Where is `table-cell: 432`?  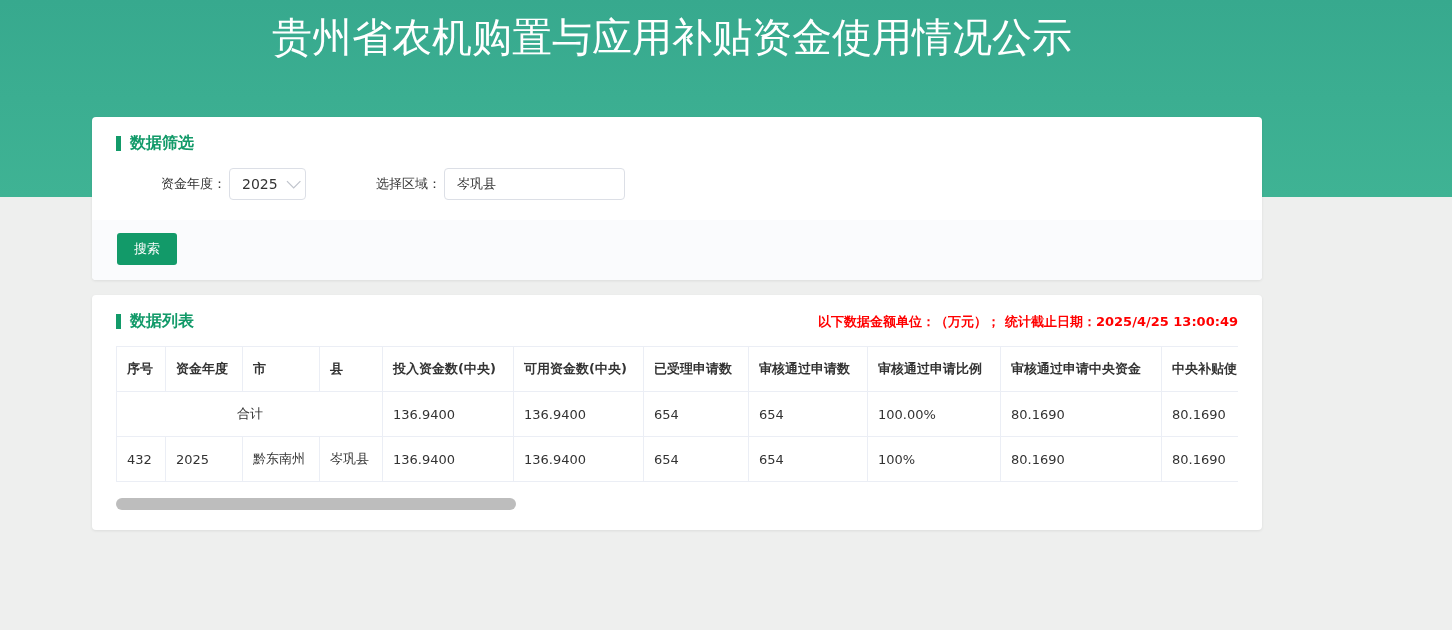 table-cell: 432 is located at coordinates (141, 459).